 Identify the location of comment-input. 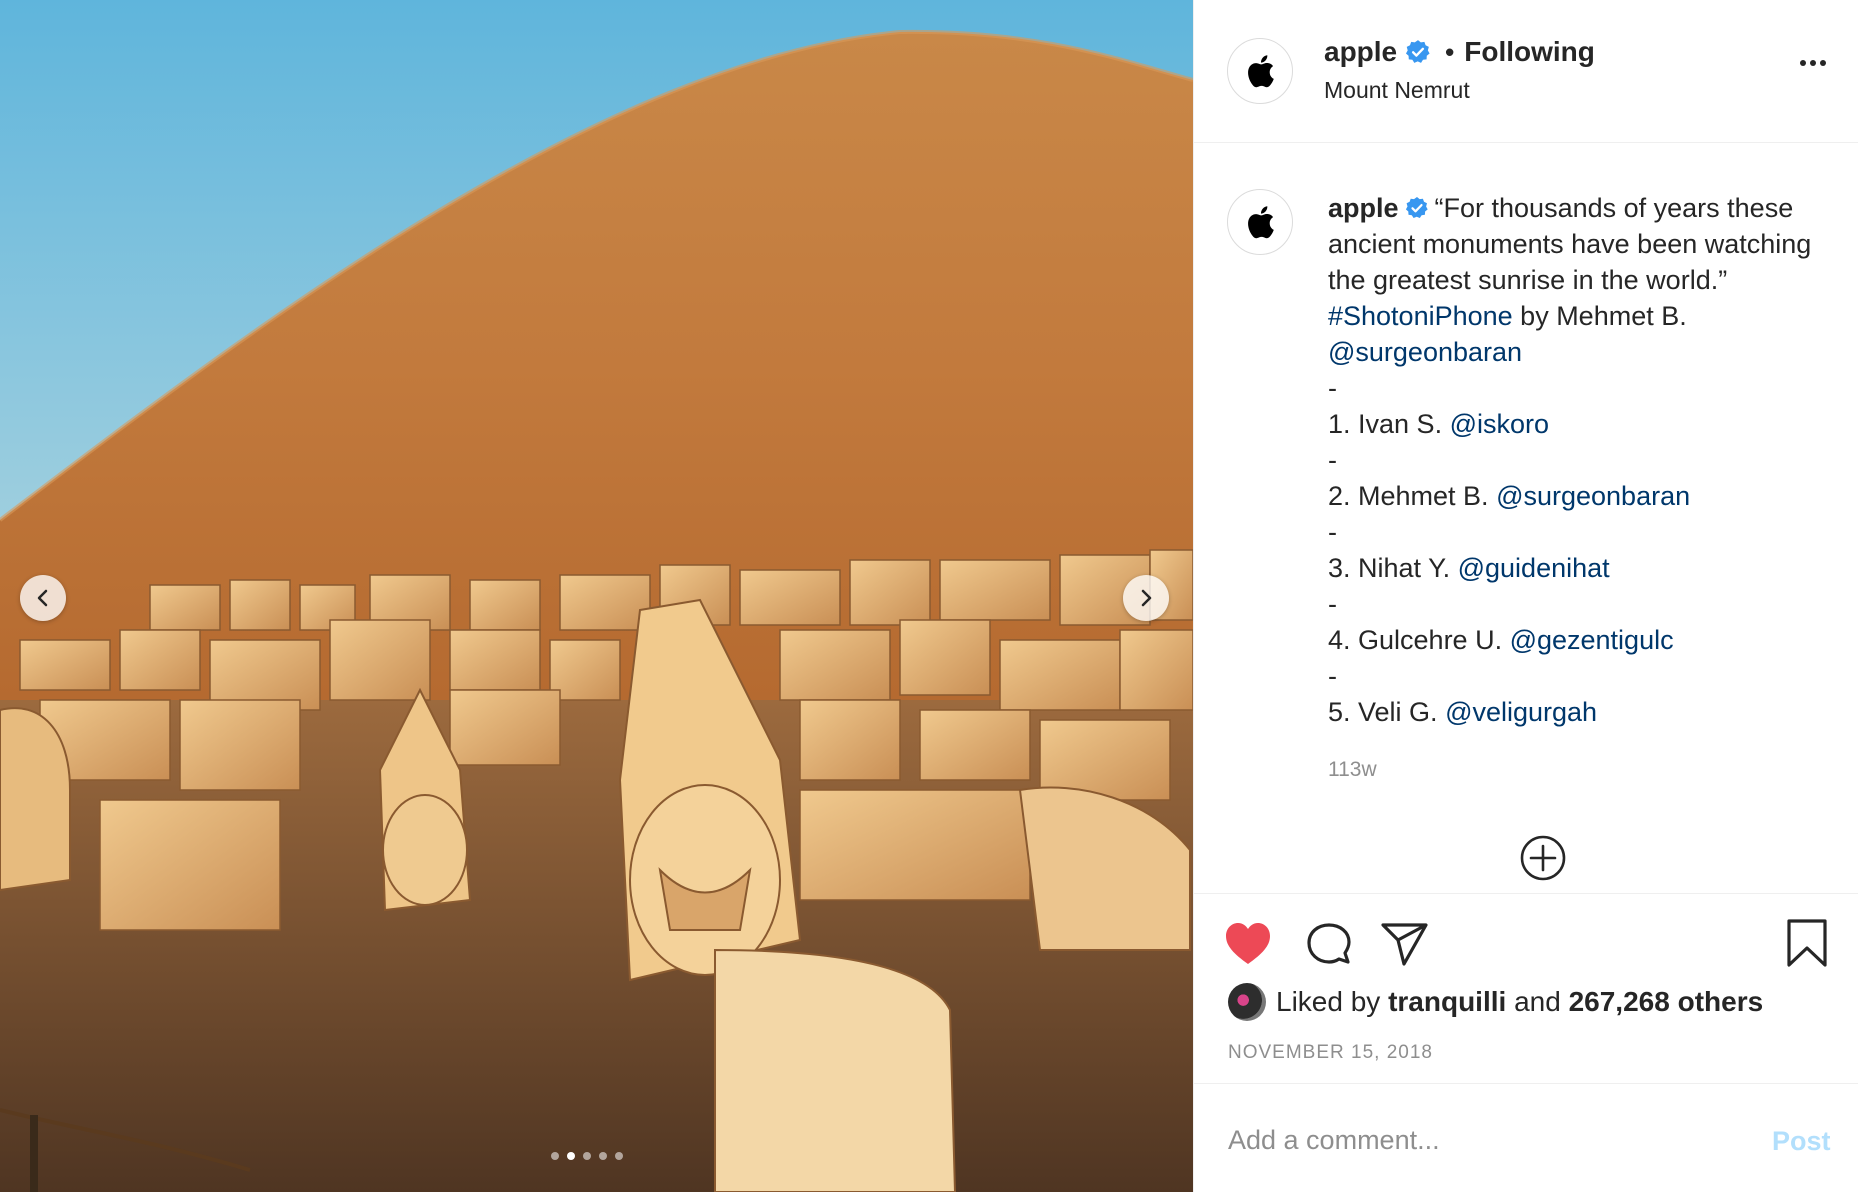
(1468, 1140).